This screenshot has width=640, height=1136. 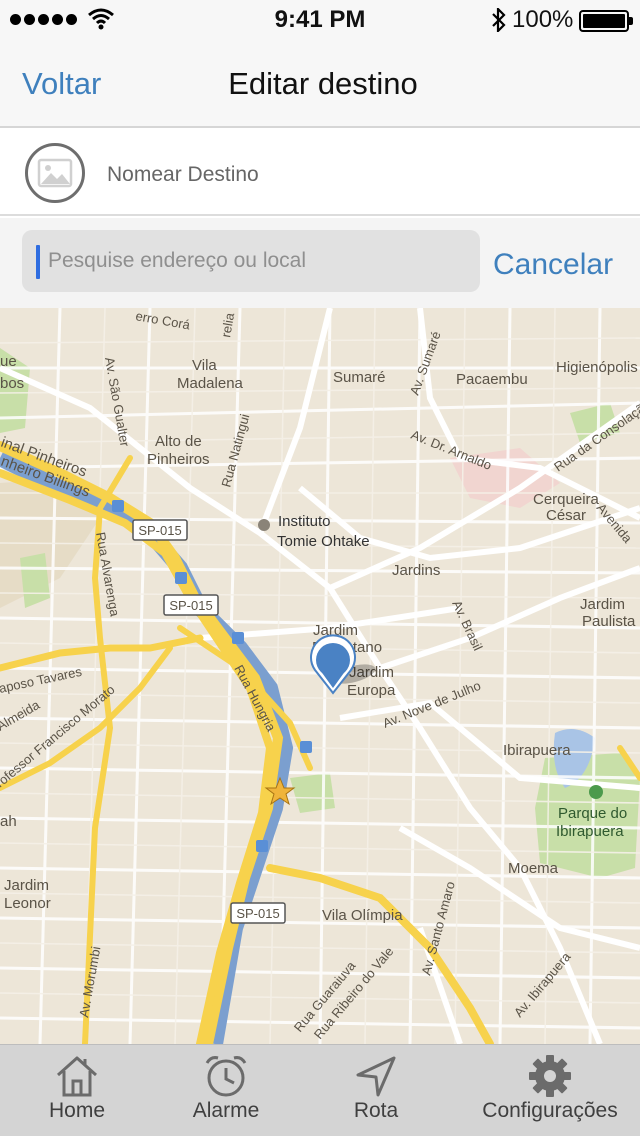 I want to click on tab-rota-label: Rota, so click(x=376, y=1110).